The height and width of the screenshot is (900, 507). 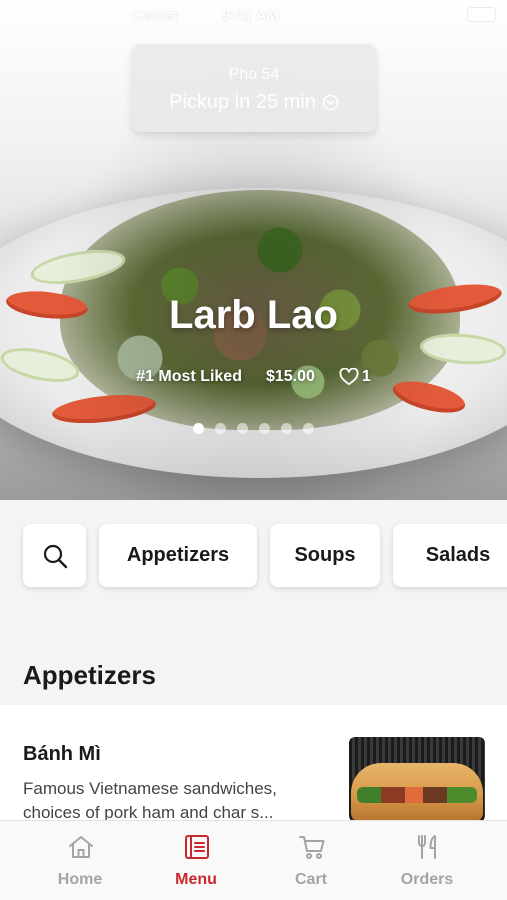 I want to click on menu-item-name: Bánh Mì, so click(x=62, y=754).